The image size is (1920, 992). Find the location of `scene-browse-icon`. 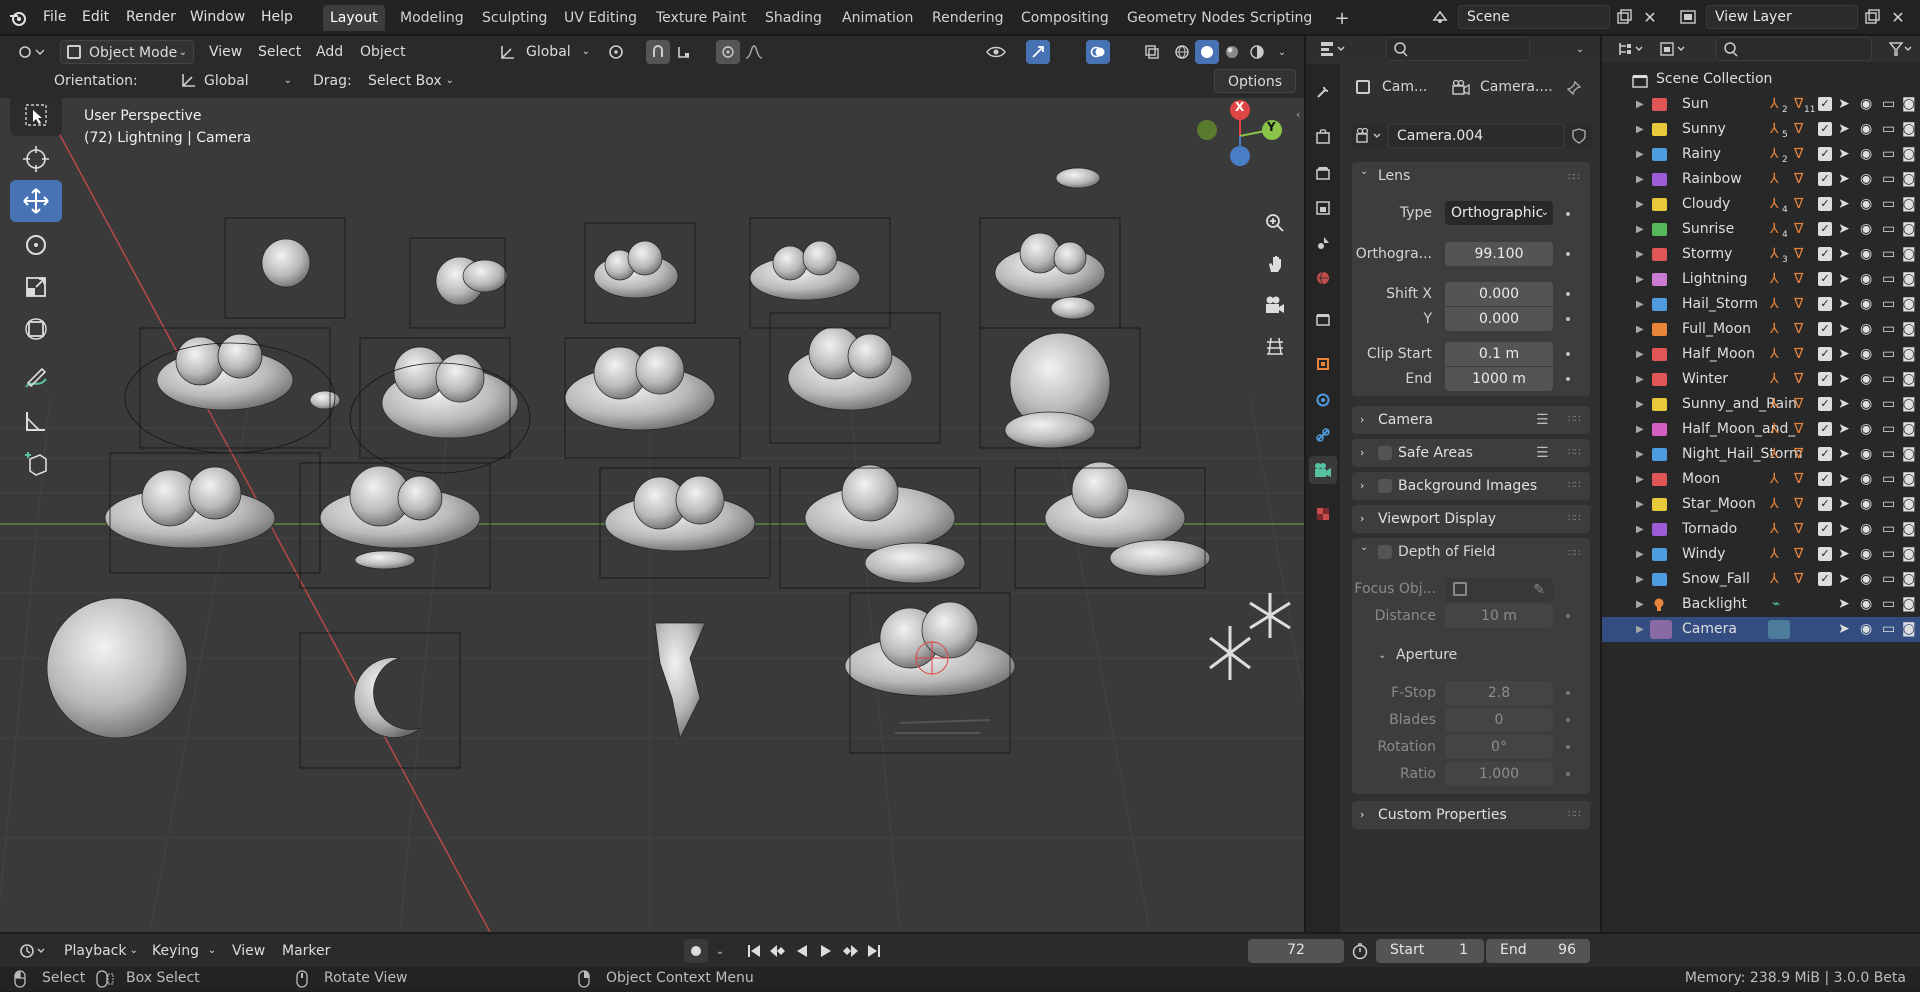

scene-browse-icon is located at coordinates (1440, 17).